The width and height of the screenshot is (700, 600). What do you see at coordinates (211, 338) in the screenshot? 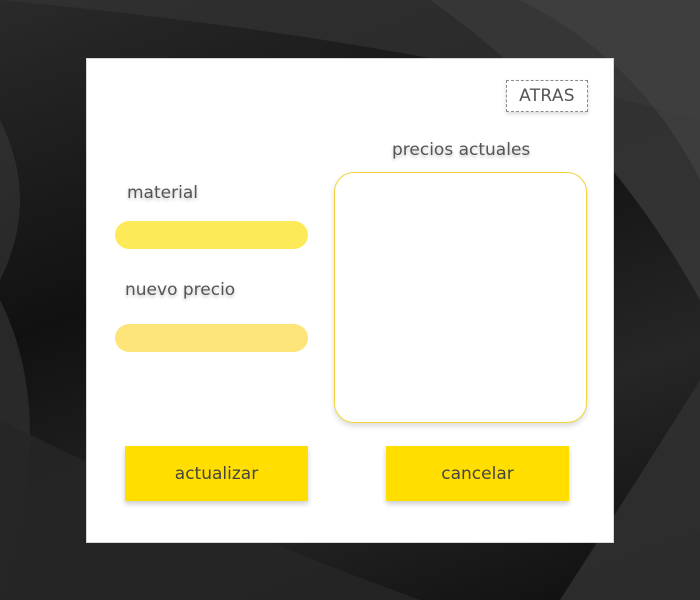
I see `new-price-input` at bounding box center [211, 338].